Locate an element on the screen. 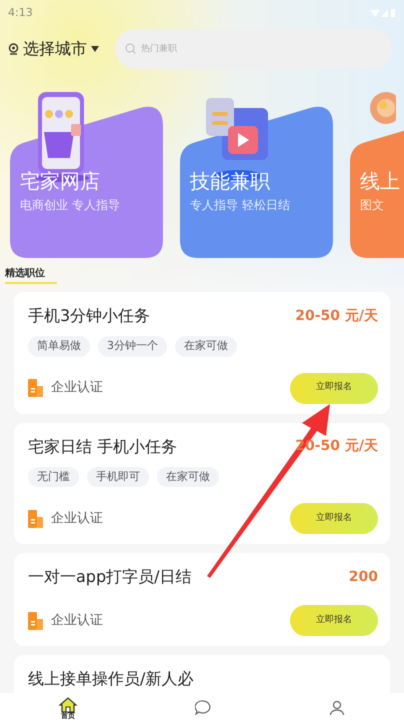 Image resolution: width=404 pixels, height=723 pixels. job-tag: 手机即可 is located at coordinates (118, 476).